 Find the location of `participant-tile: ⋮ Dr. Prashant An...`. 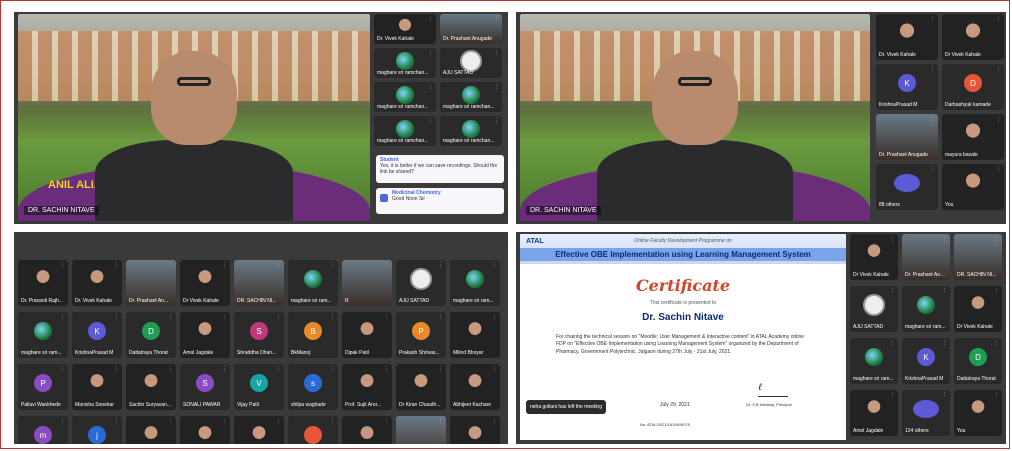

participant-tile: ⋮ Dr. Prashant An... is located at coordinates (151, 283).